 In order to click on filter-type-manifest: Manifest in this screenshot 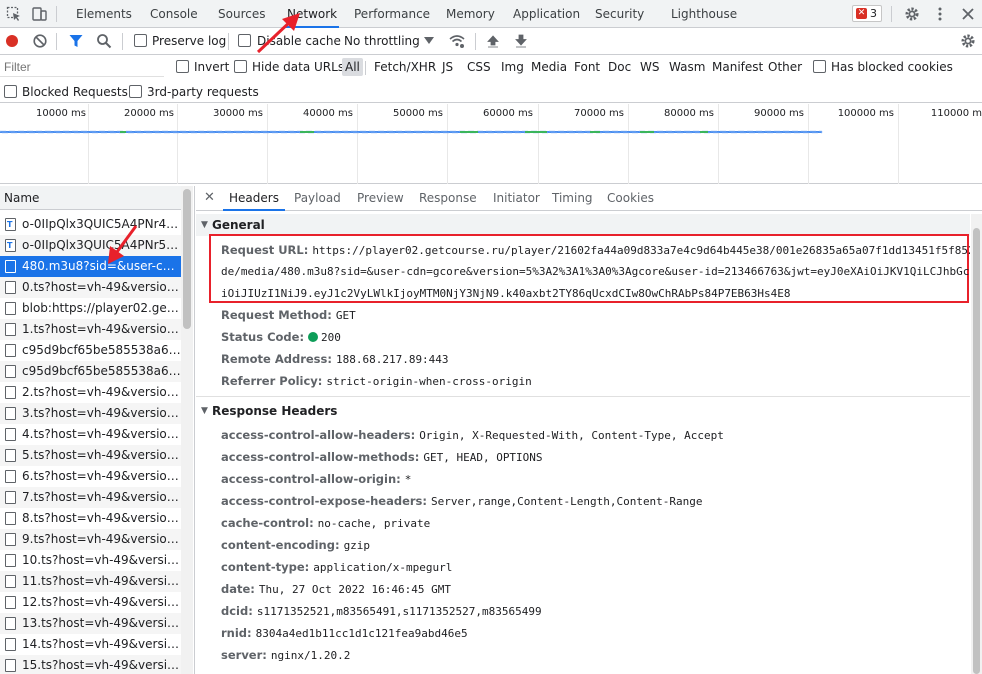, I will do `click(737, 67)`.